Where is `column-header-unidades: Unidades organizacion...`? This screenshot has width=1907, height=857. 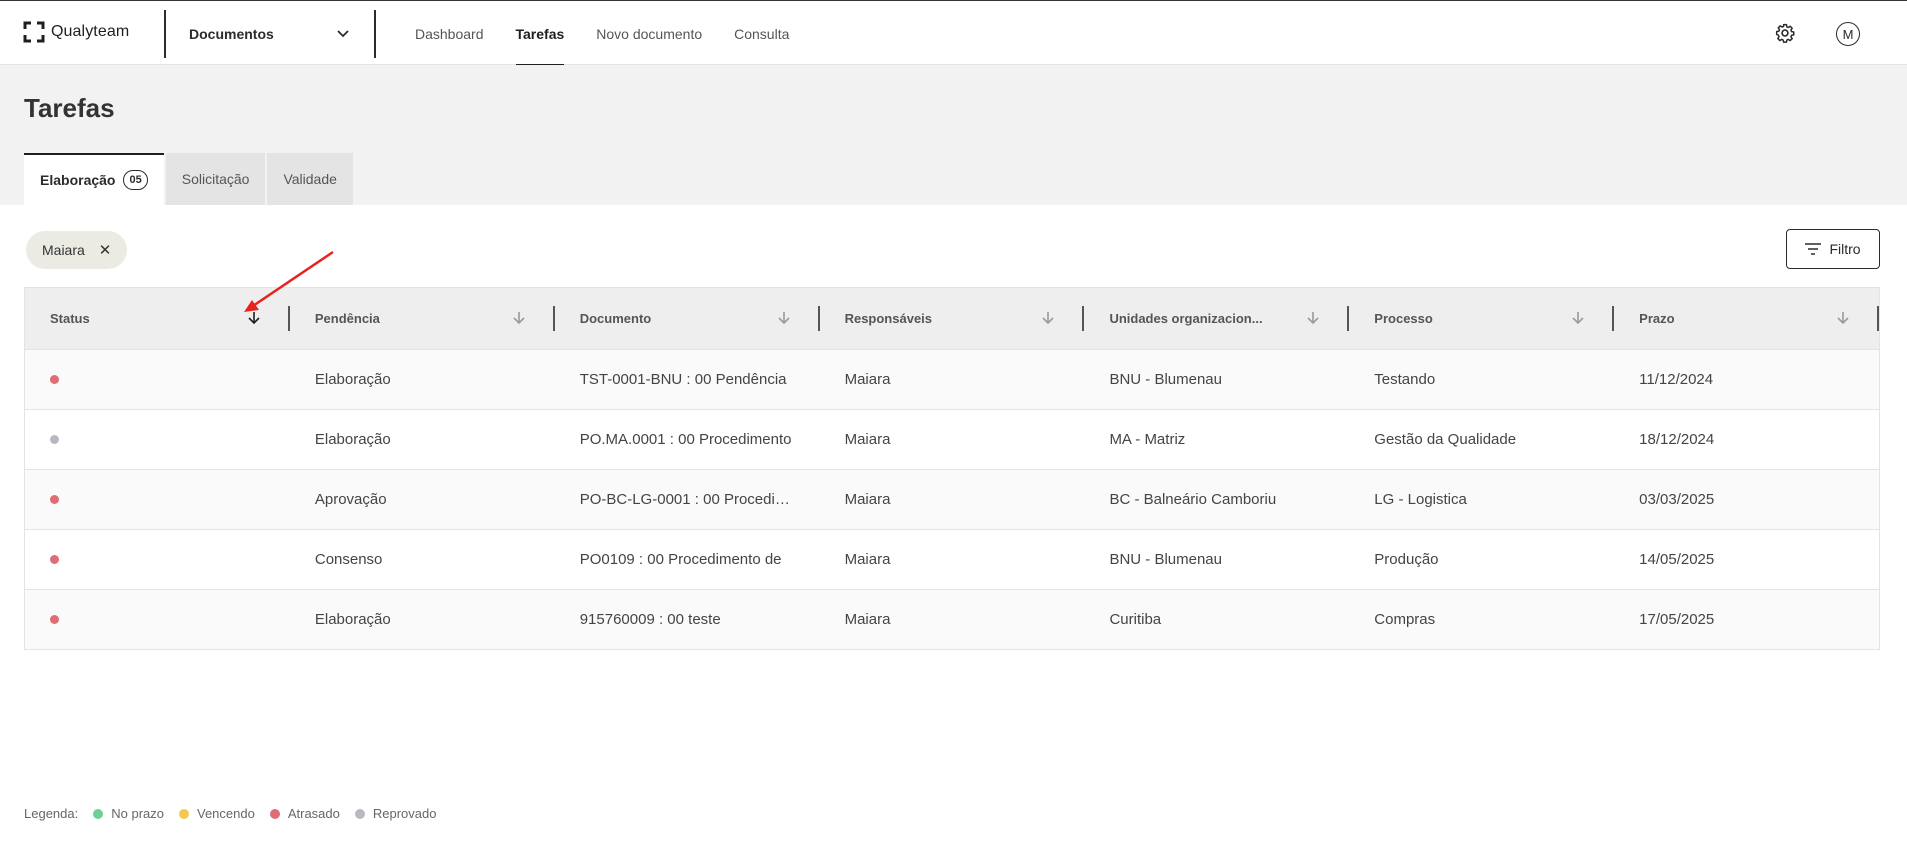
column-header-unidades: Unidades organizacion... is located at coordinates (1217, 318).